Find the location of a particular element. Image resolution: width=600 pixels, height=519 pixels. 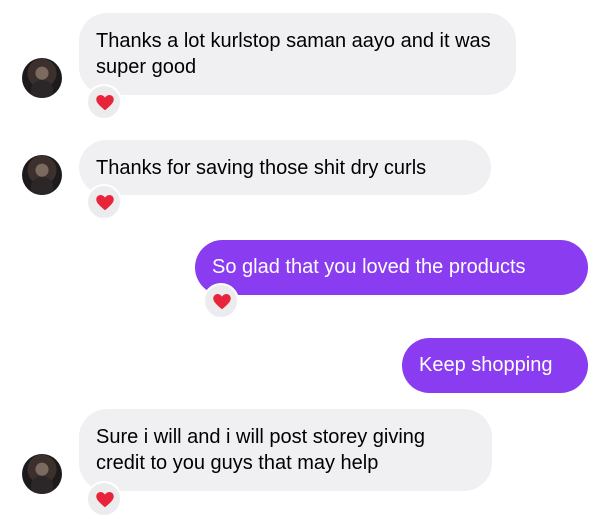

message-bubble-outgoing: Keep shopping is located at coordinates (495, 365).